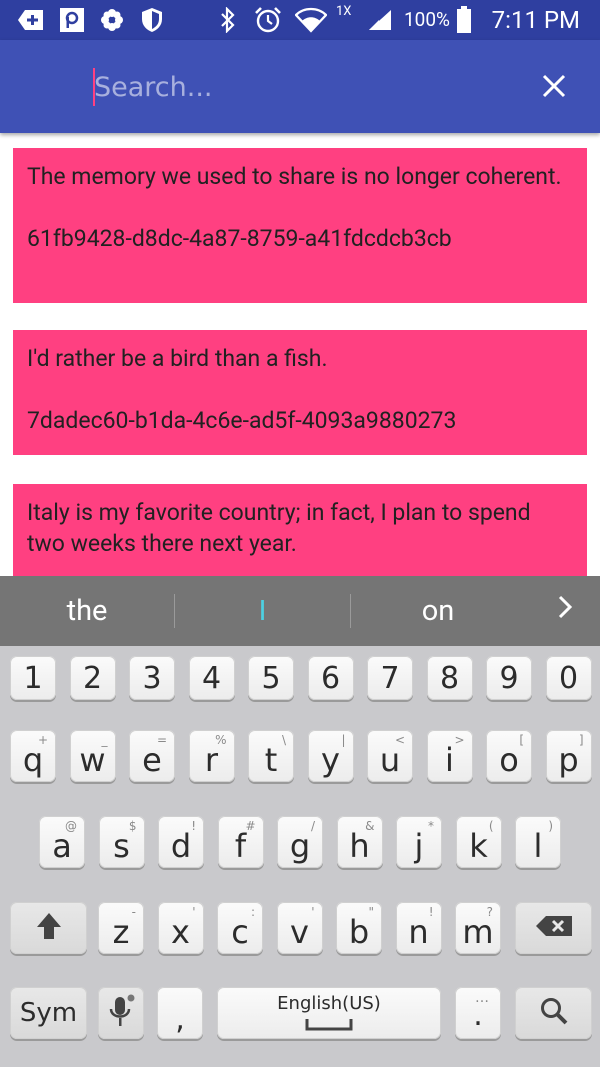 The width and height of the screenshot is (600, 1067). What do you see at coordinates (330, 678) in the screenshot?
I see `key-6: 6` at bounding box center [330, 678].